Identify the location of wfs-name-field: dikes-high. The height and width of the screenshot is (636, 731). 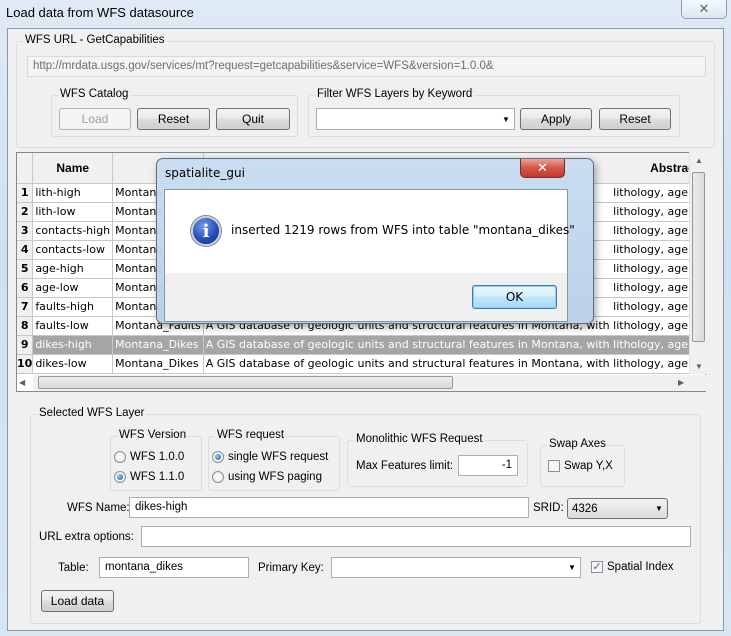
(329, 507).